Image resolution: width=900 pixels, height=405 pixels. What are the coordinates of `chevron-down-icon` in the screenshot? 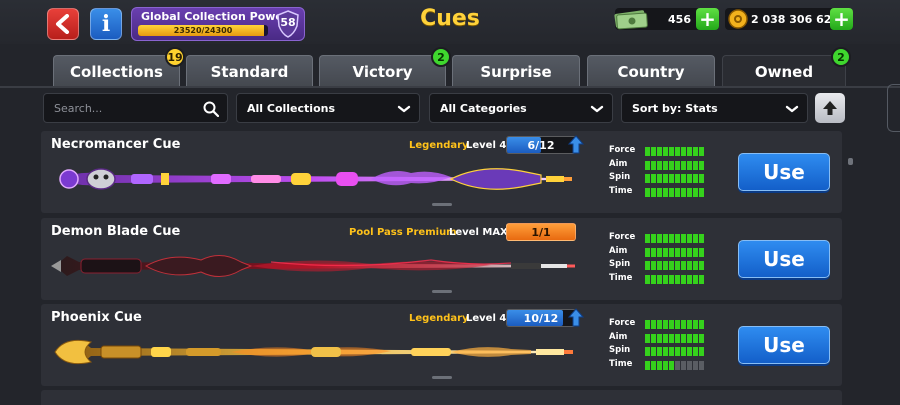 It's located at (404, 109).